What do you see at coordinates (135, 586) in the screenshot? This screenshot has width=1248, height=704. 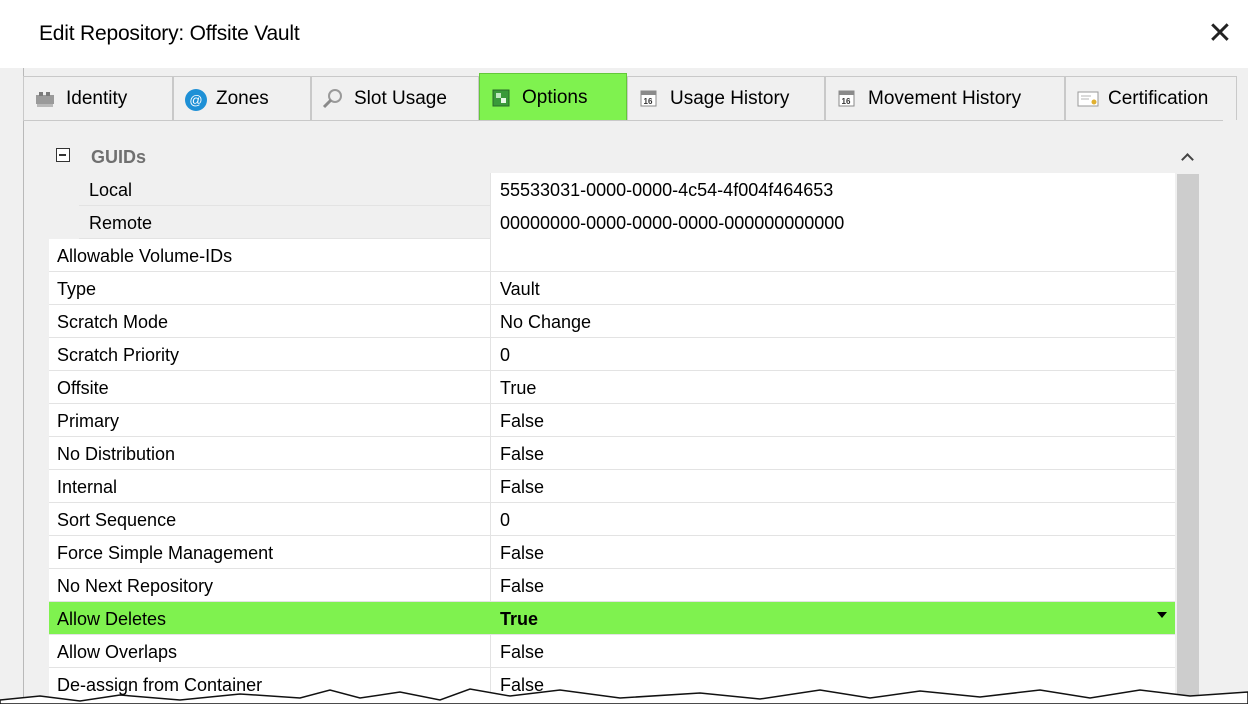 I see `property-label: No Next Repository` at bounding box center [135, 586].